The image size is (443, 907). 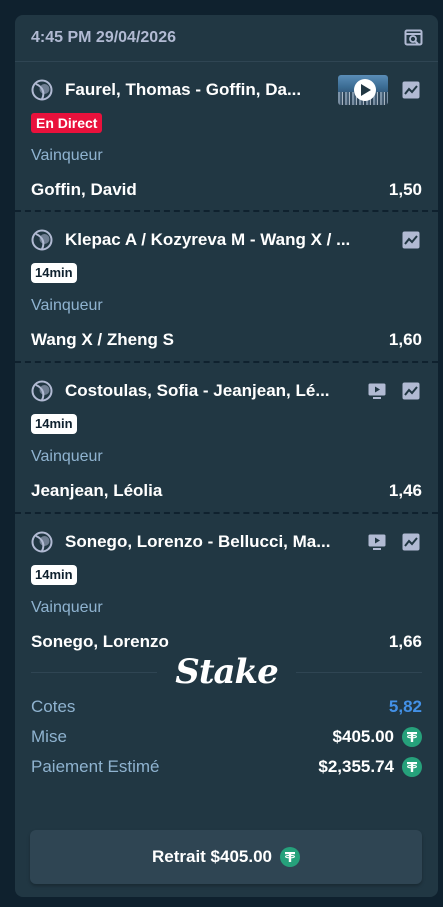 What do you see at coordinates (95, 766) in the screenshot?
I see `payout-label: Paiement Estimé` at bounding box center [95, 766].